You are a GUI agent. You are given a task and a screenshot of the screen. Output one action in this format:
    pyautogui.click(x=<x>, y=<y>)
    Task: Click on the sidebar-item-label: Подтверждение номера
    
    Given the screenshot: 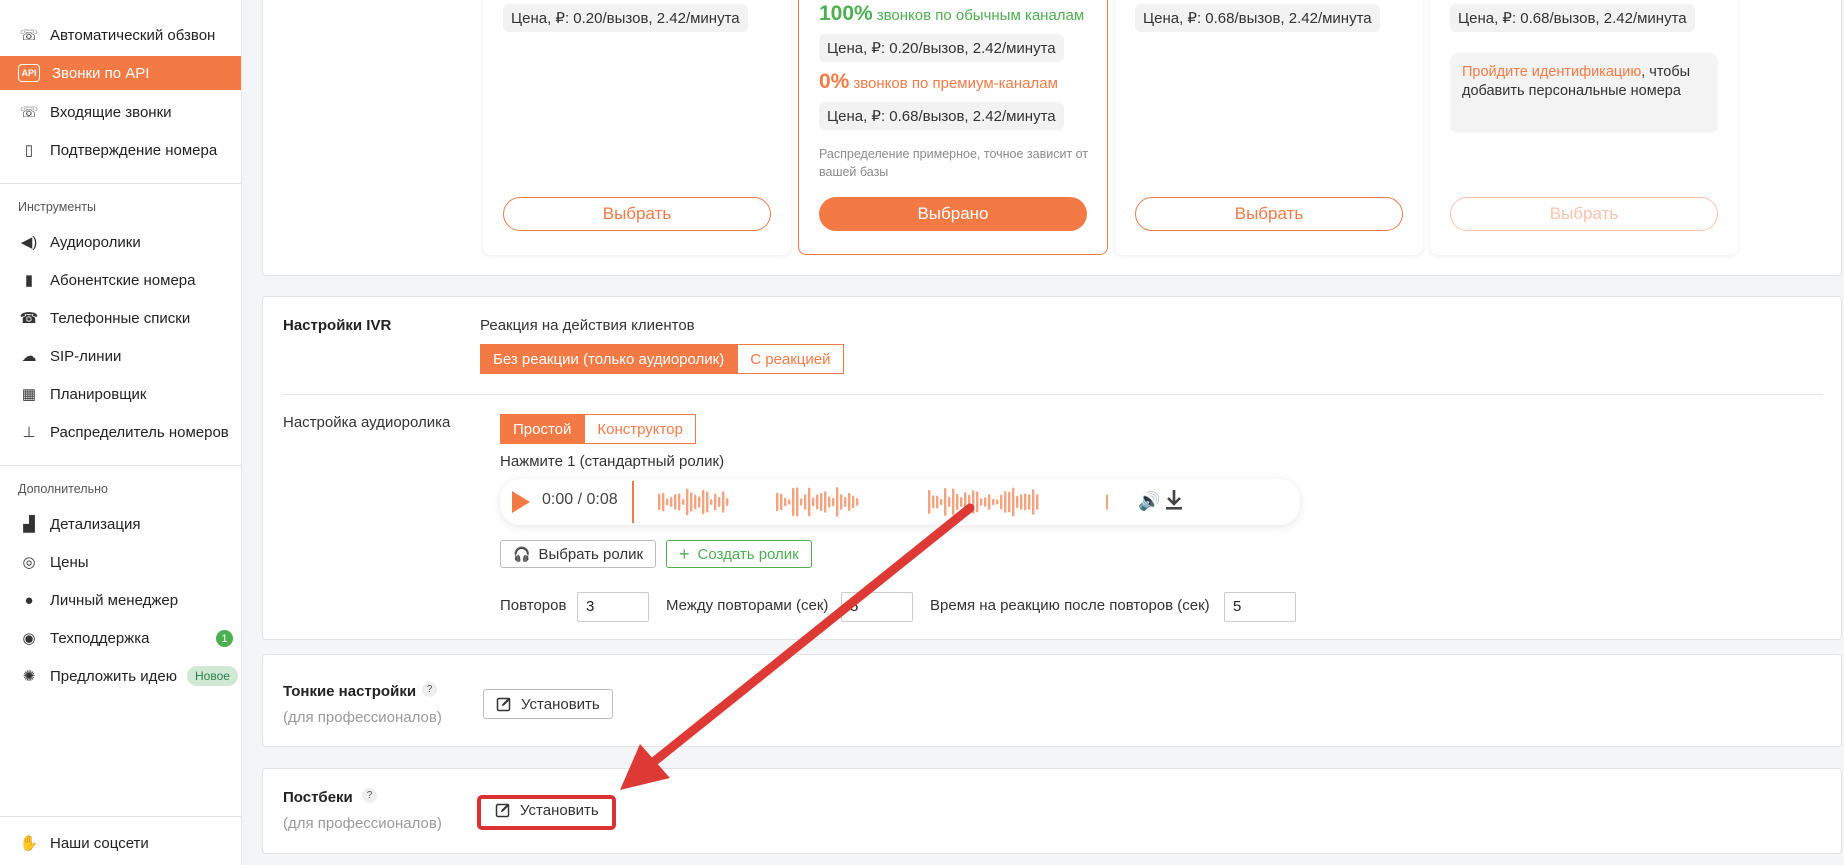 What is the action you would take?
    pyautogui.click(x=134, y=150)
    